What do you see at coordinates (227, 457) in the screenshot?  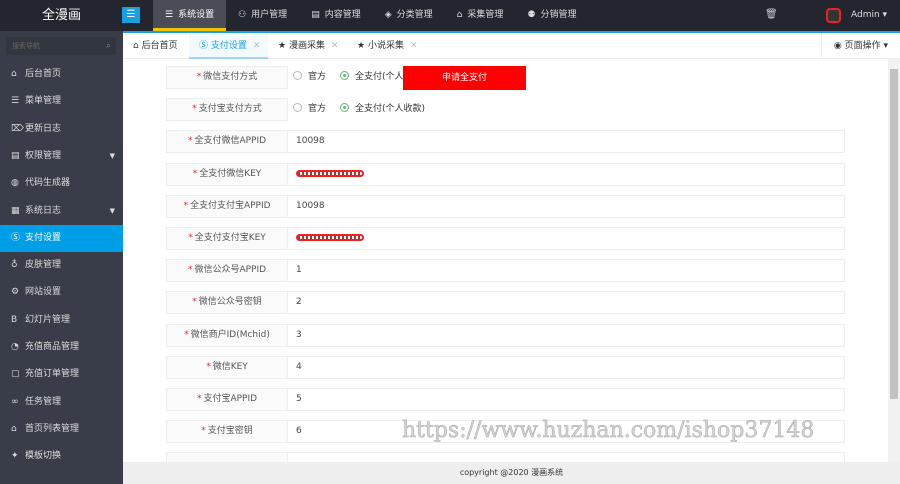 I see `form-label` at bounding box center [227, 457].